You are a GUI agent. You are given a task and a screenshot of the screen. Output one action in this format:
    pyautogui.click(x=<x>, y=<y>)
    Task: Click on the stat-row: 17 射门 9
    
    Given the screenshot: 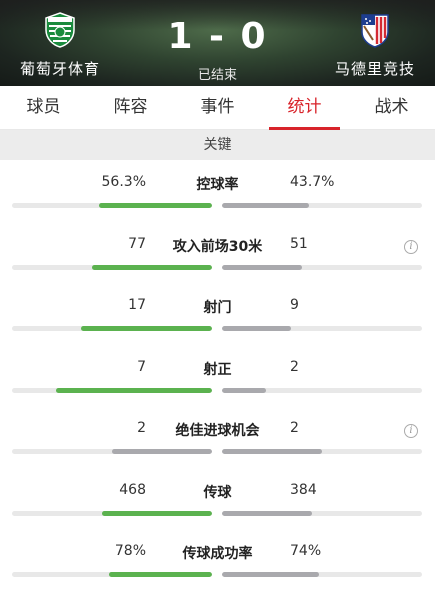 What is the action you would take?
    pyautogui.click(x=217, y=314)
    